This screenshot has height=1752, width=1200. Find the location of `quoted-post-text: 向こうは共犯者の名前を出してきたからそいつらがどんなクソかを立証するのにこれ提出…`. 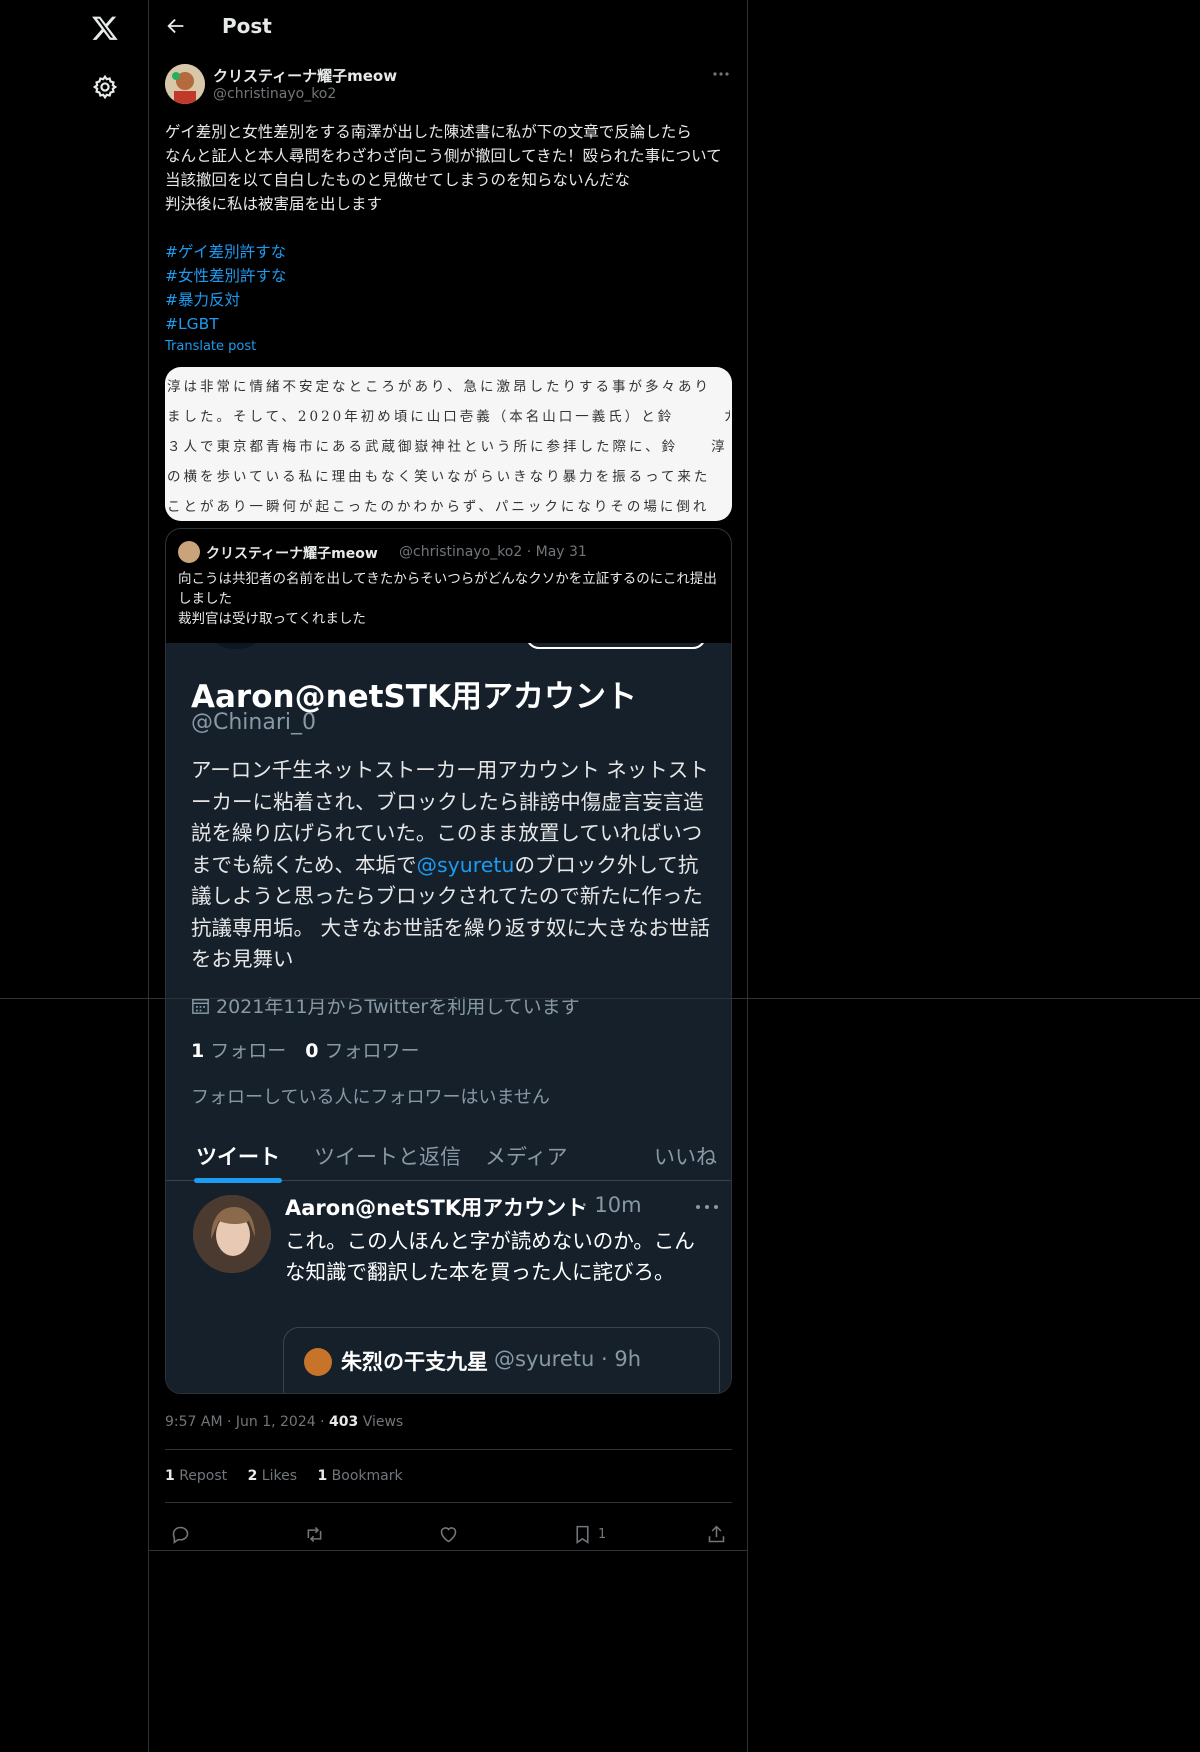

quoted-post-text: 向こうは共犯者の名前を出してきたからそいつらがどんなクソかを立証するのにこれ提出… is located at coordinates (447, 599).